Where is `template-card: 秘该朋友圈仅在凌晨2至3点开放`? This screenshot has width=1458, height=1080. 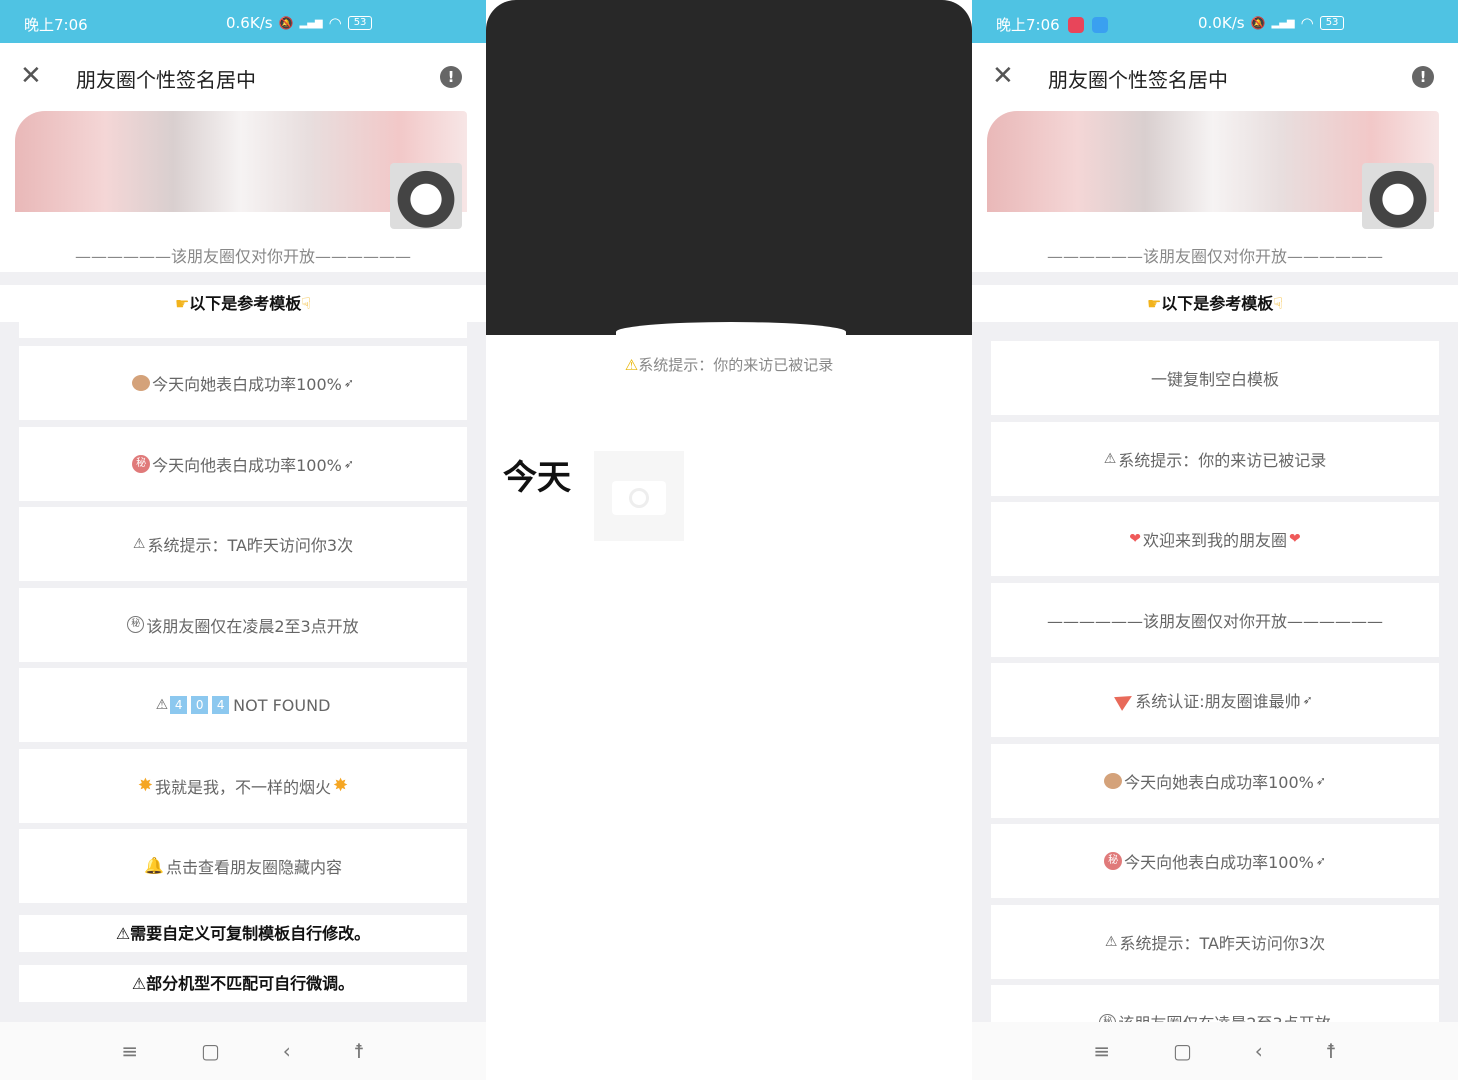
template-card: 秘该朋友圈仅在凌晨2至3点开放 is located at coordinates (243, 624).